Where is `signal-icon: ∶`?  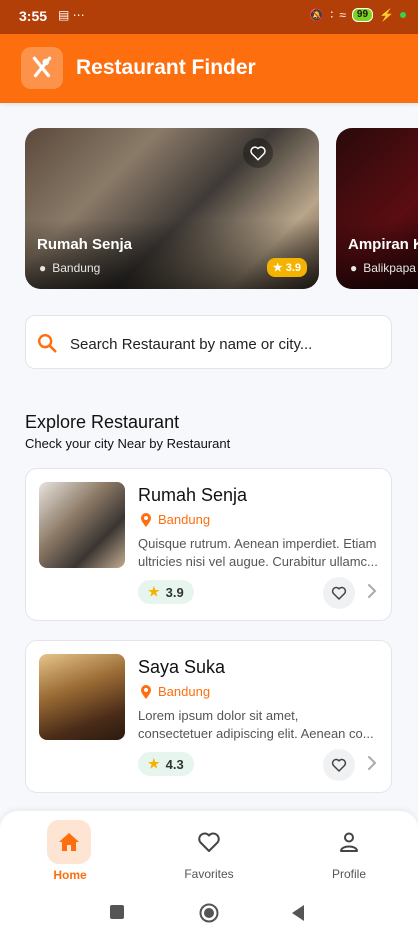
signal-icon: ∶ is located at coordinates (332, 15).